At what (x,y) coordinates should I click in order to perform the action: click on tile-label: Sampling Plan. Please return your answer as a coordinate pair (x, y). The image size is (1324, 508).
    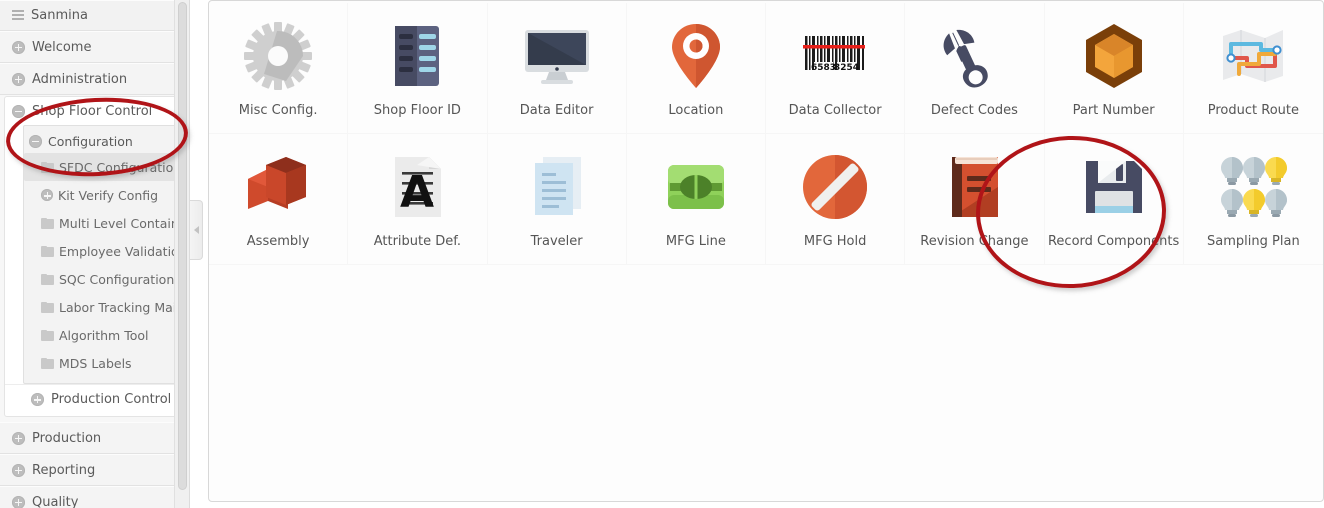
    Looking at the image, I should click on (1253, 241).